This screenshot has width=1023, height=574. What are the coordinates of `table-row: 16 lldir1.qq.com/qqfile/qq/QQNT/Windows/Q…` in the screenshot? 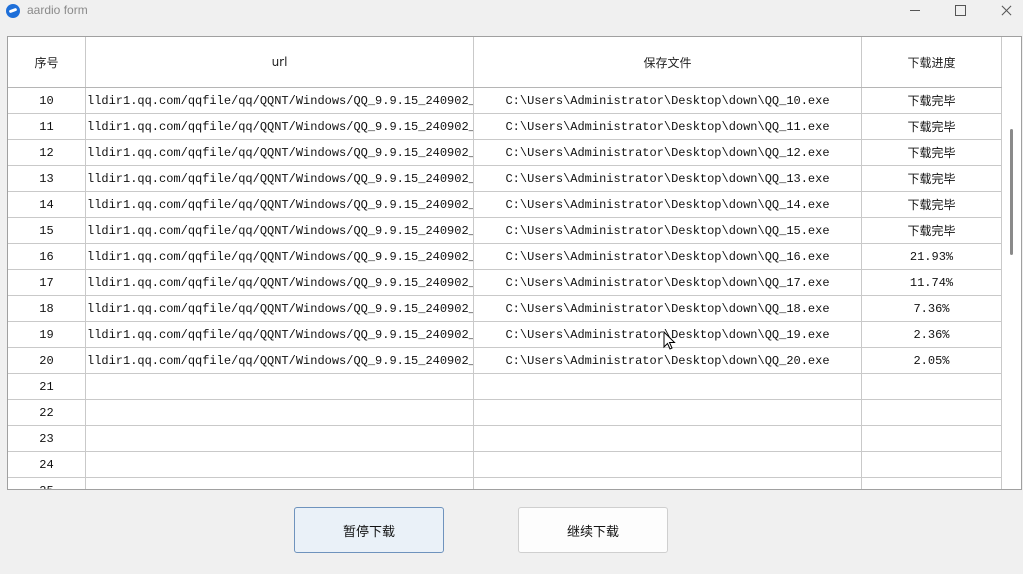 It's located at (505, 257).